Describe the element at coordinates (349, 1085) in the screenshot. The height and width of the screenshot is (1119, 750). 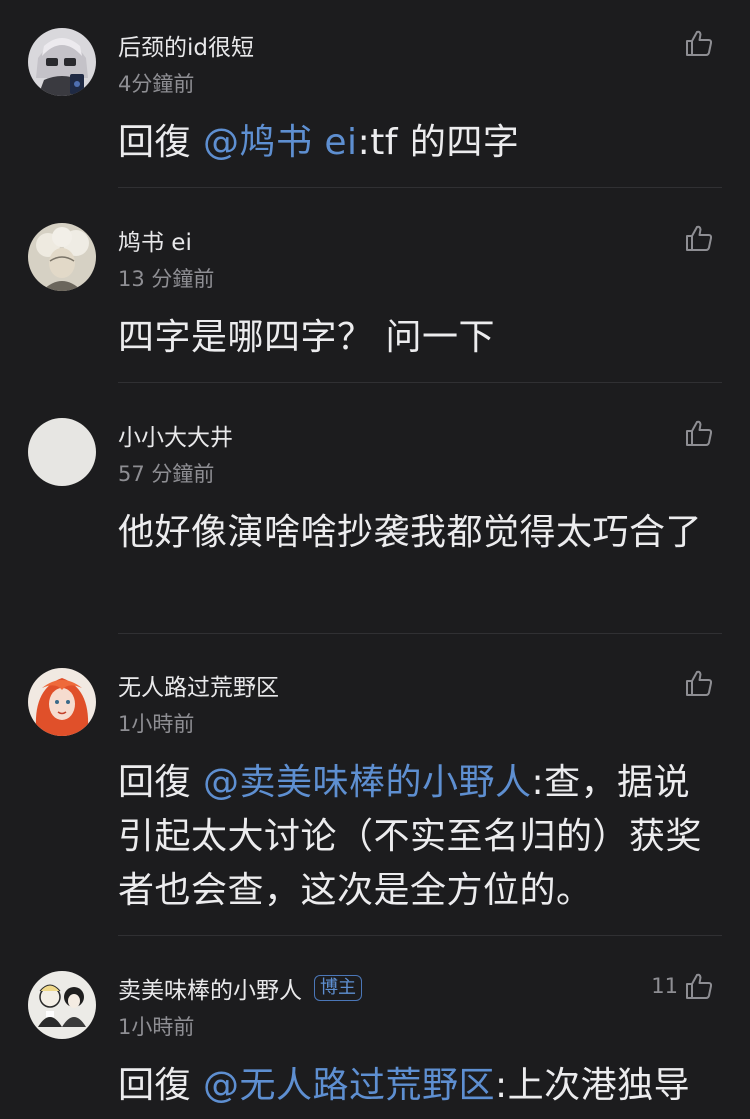
I see `mention-link: @无人路过荒野区` at that location.